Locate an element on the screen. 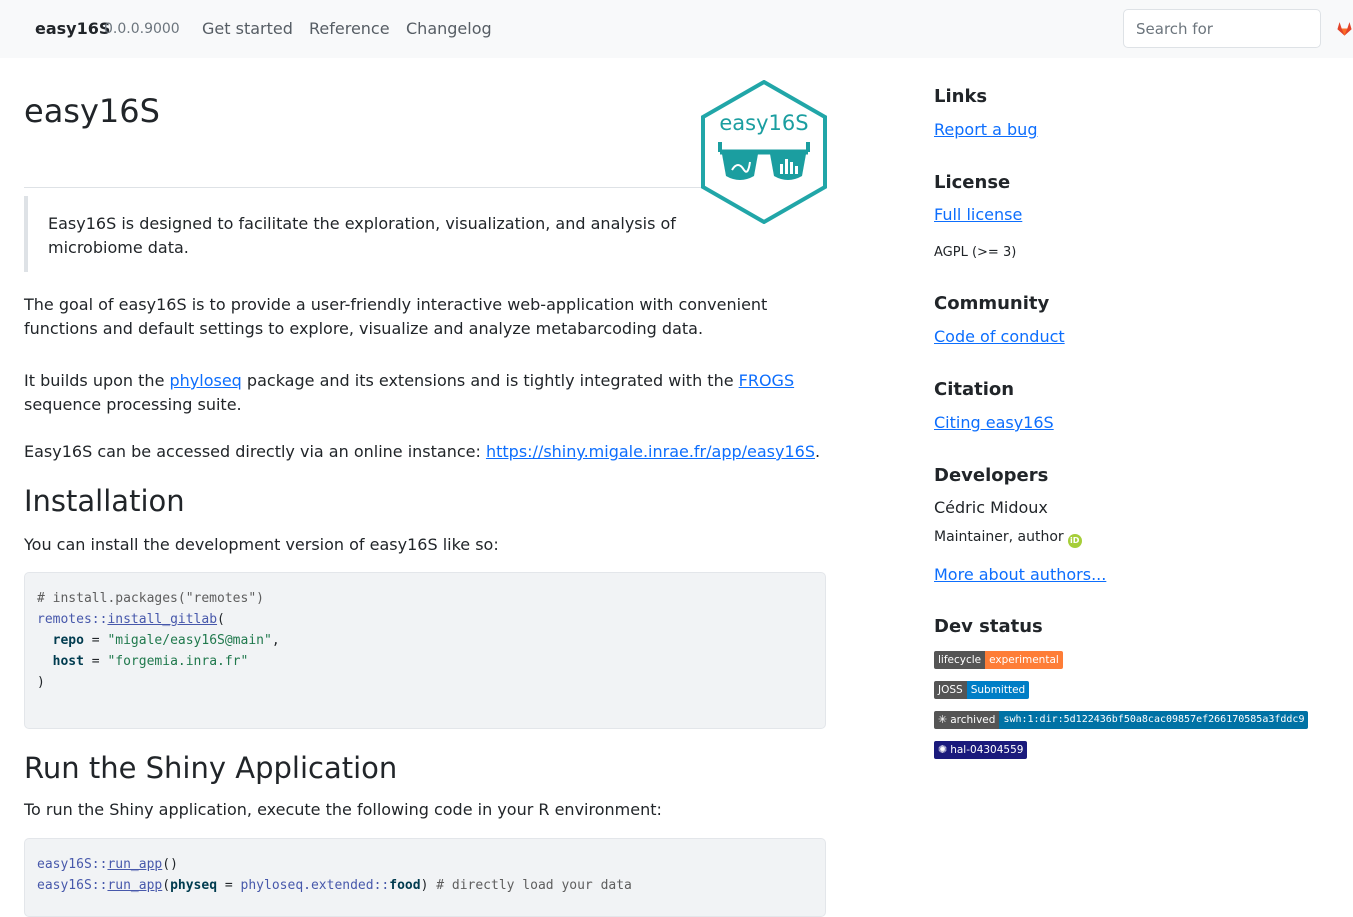  code-arg: repo is located at coordinates (68, 640).